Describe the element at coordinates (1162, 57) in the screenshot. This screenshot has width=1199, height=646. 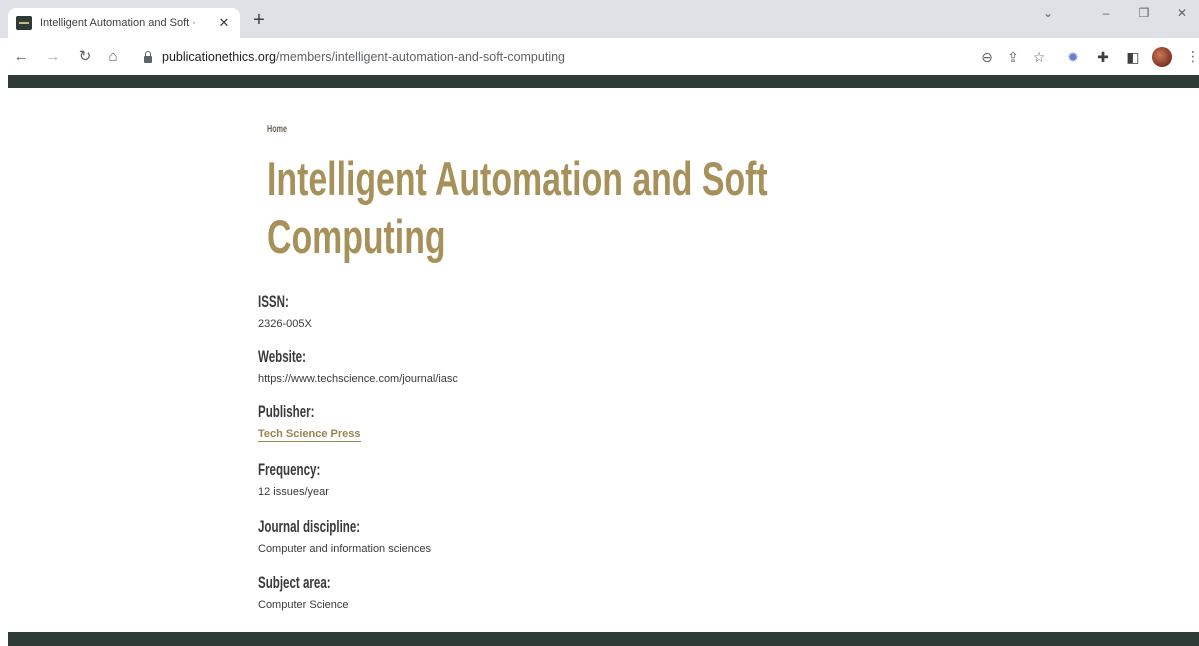
I see `profile-avatar` at that location.